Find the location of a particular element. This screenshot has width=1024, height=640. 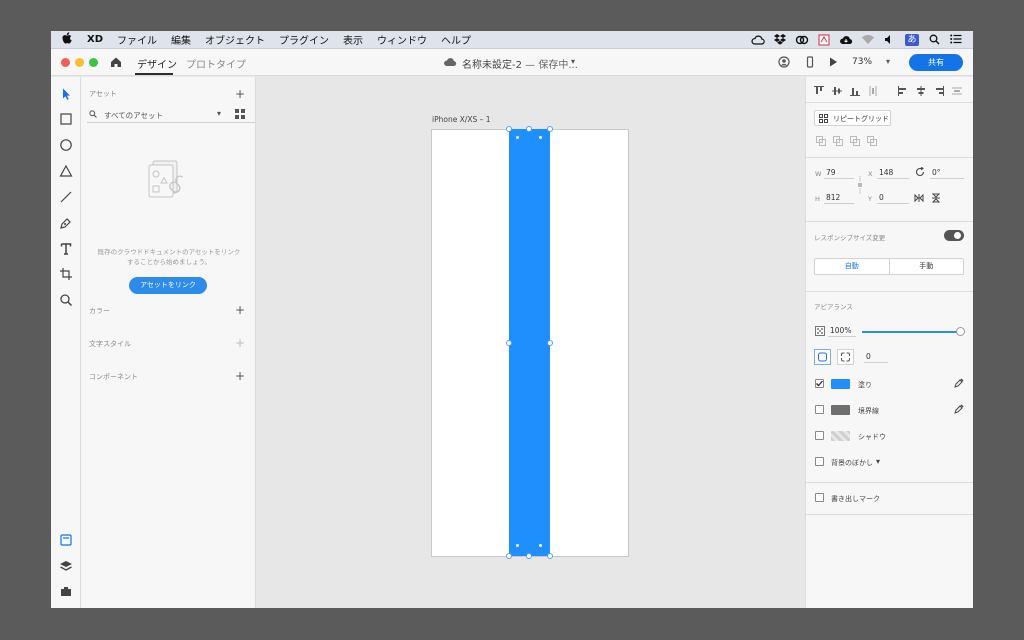

plugins-panel-icon is located at coordinates (66, 591).